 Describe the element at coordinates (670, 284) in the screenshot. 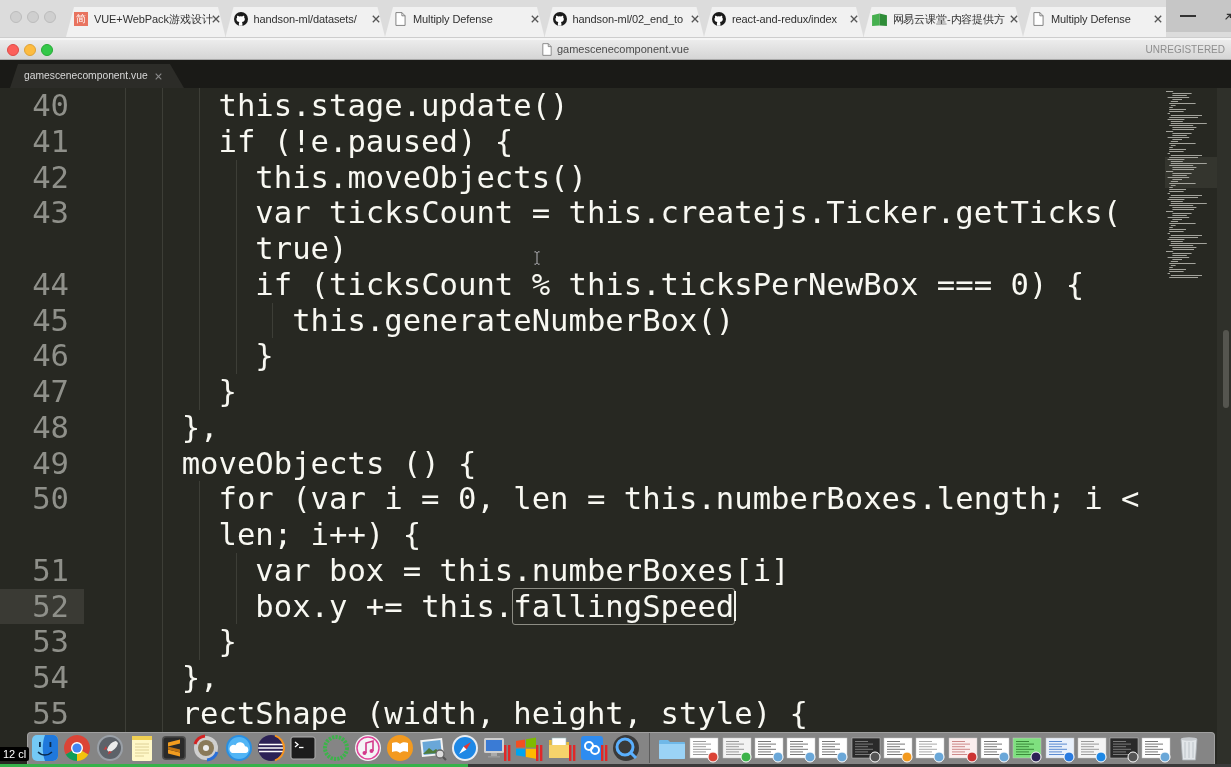

I see `code-line: if (ticksCount % this.ticksPerNewBox === 0) {` at that location.